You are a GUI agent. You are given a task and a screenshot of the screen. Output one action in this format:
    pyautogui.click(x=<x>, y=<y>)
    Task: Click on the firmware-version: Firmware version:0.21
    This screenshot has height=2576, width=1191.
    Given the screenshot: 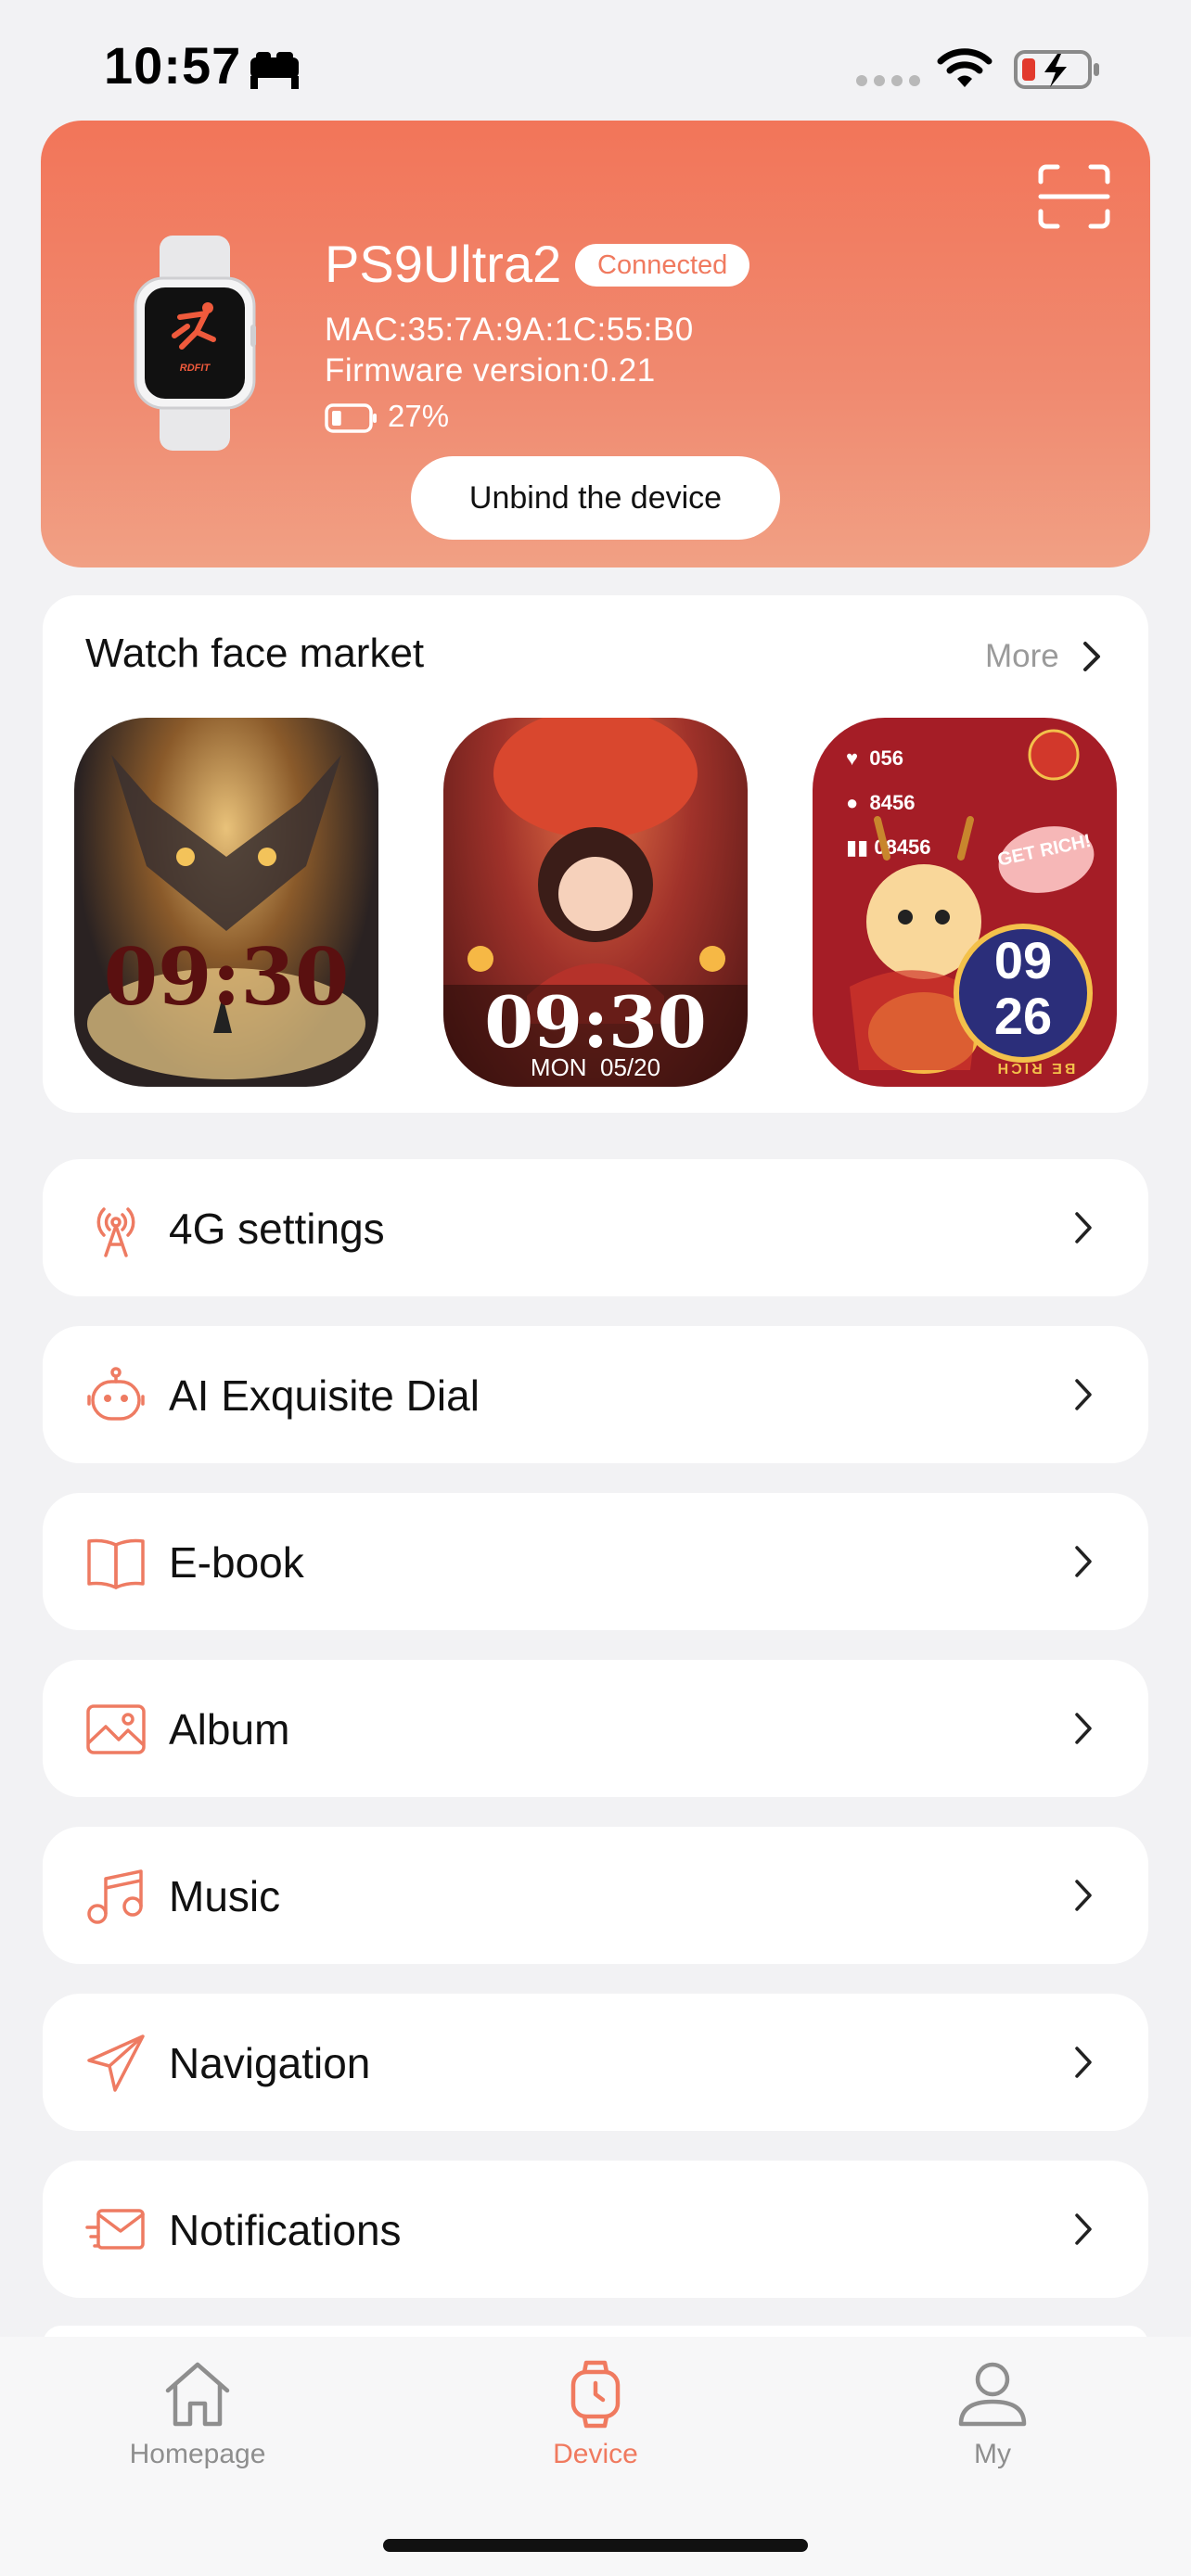 What is the action you would take?
    pyautogui.click(x=490, y=370)
    